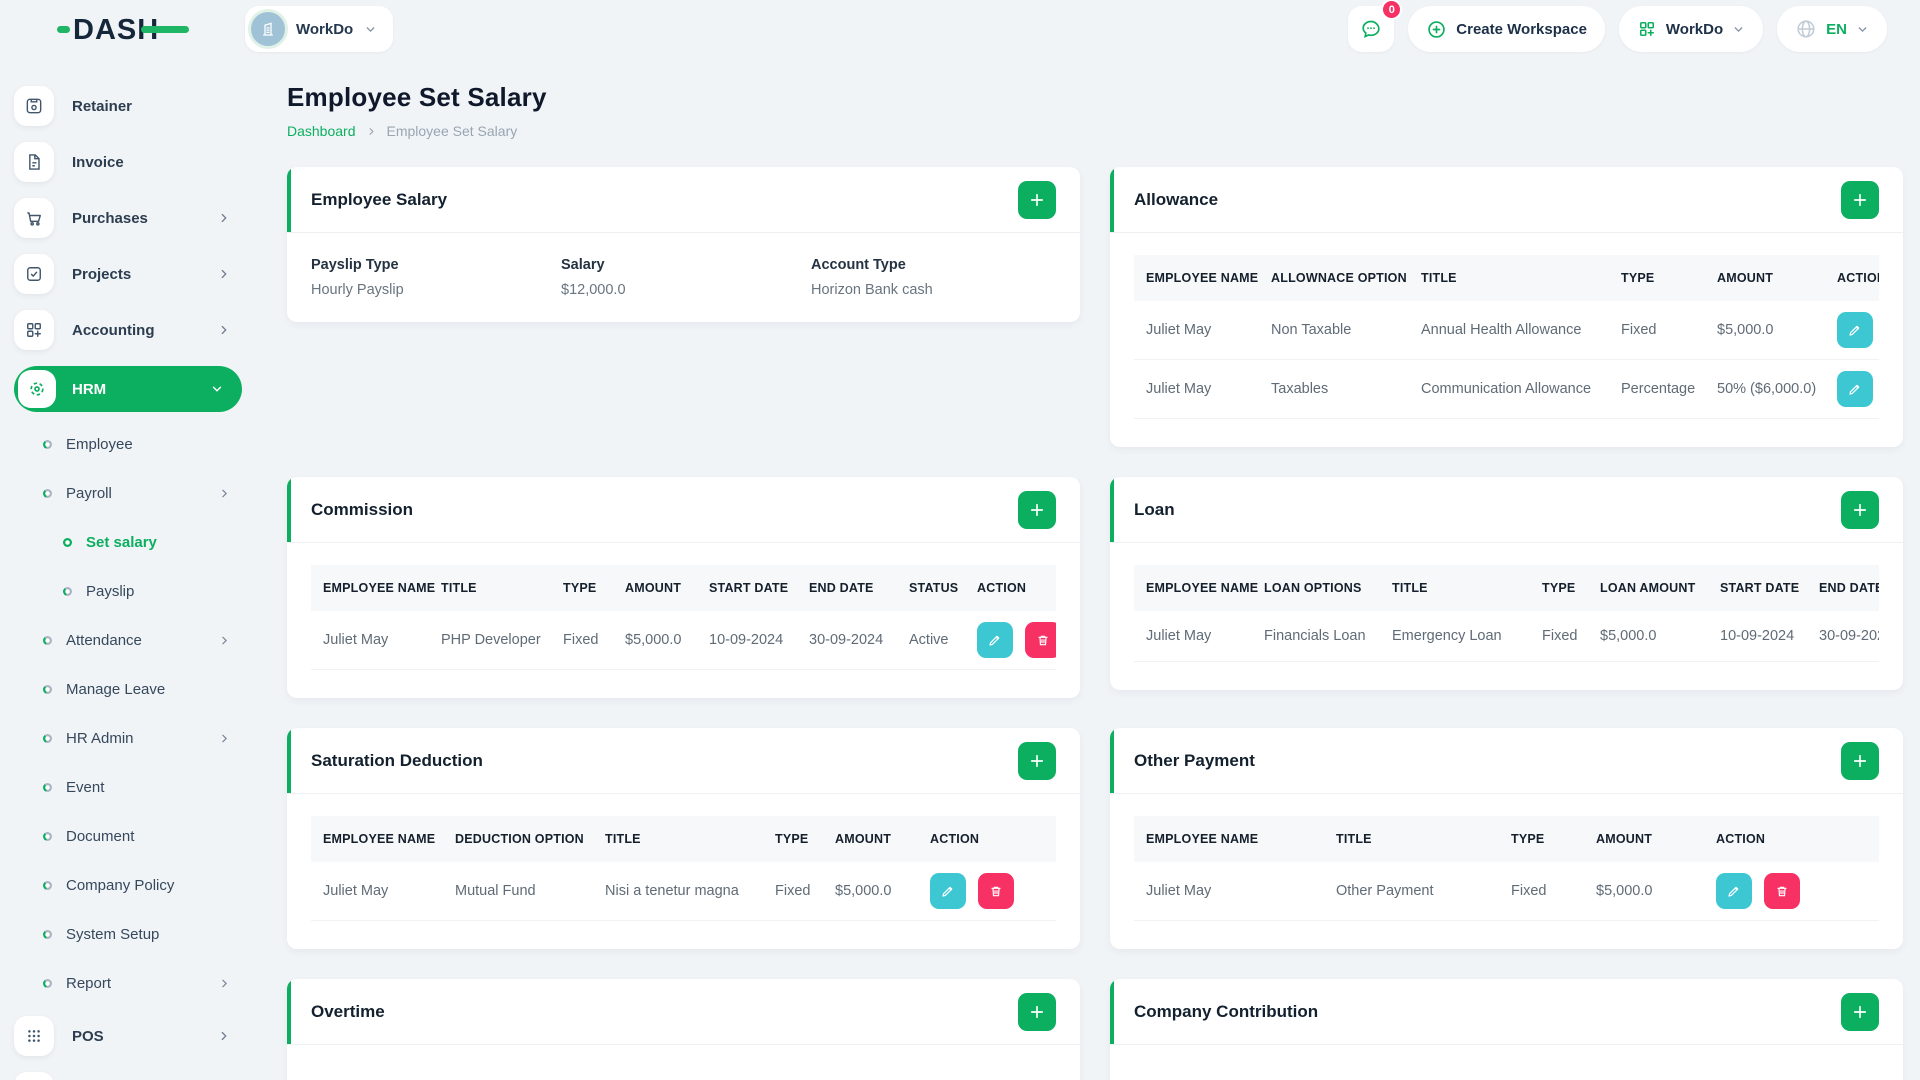 This screenshot has height=1080, width=1920. I want to click on sidebar-item-system-setup: System Setup, so click(144, 934).